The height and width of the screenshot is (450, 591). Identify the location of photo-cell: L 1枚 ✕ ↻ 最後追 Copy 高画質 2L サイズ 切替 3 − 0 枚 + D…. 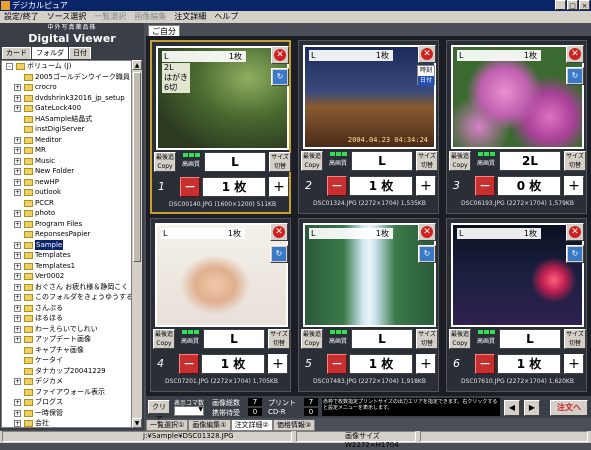
(516, 127).